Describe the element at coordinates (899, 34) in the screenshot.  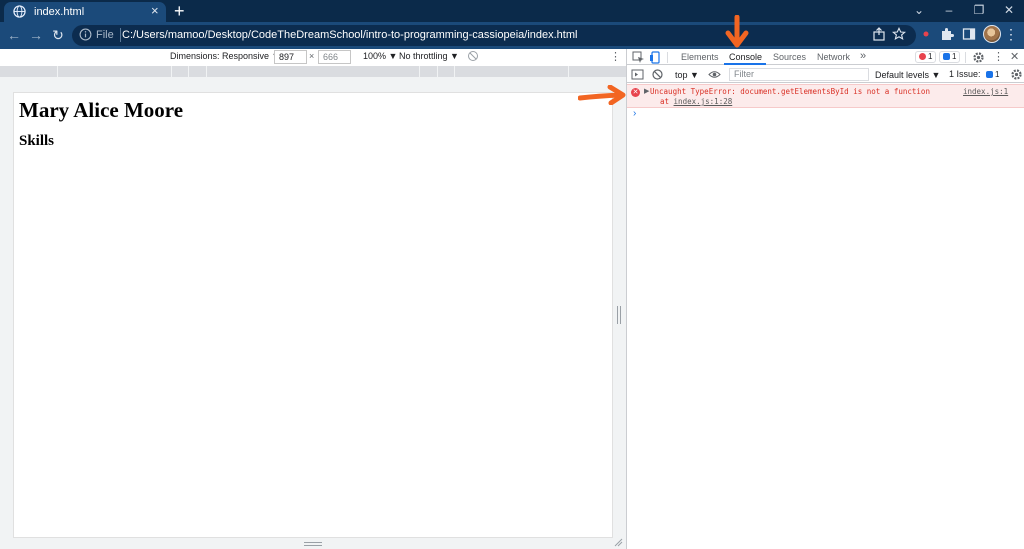
I see `star-icon` at that location.